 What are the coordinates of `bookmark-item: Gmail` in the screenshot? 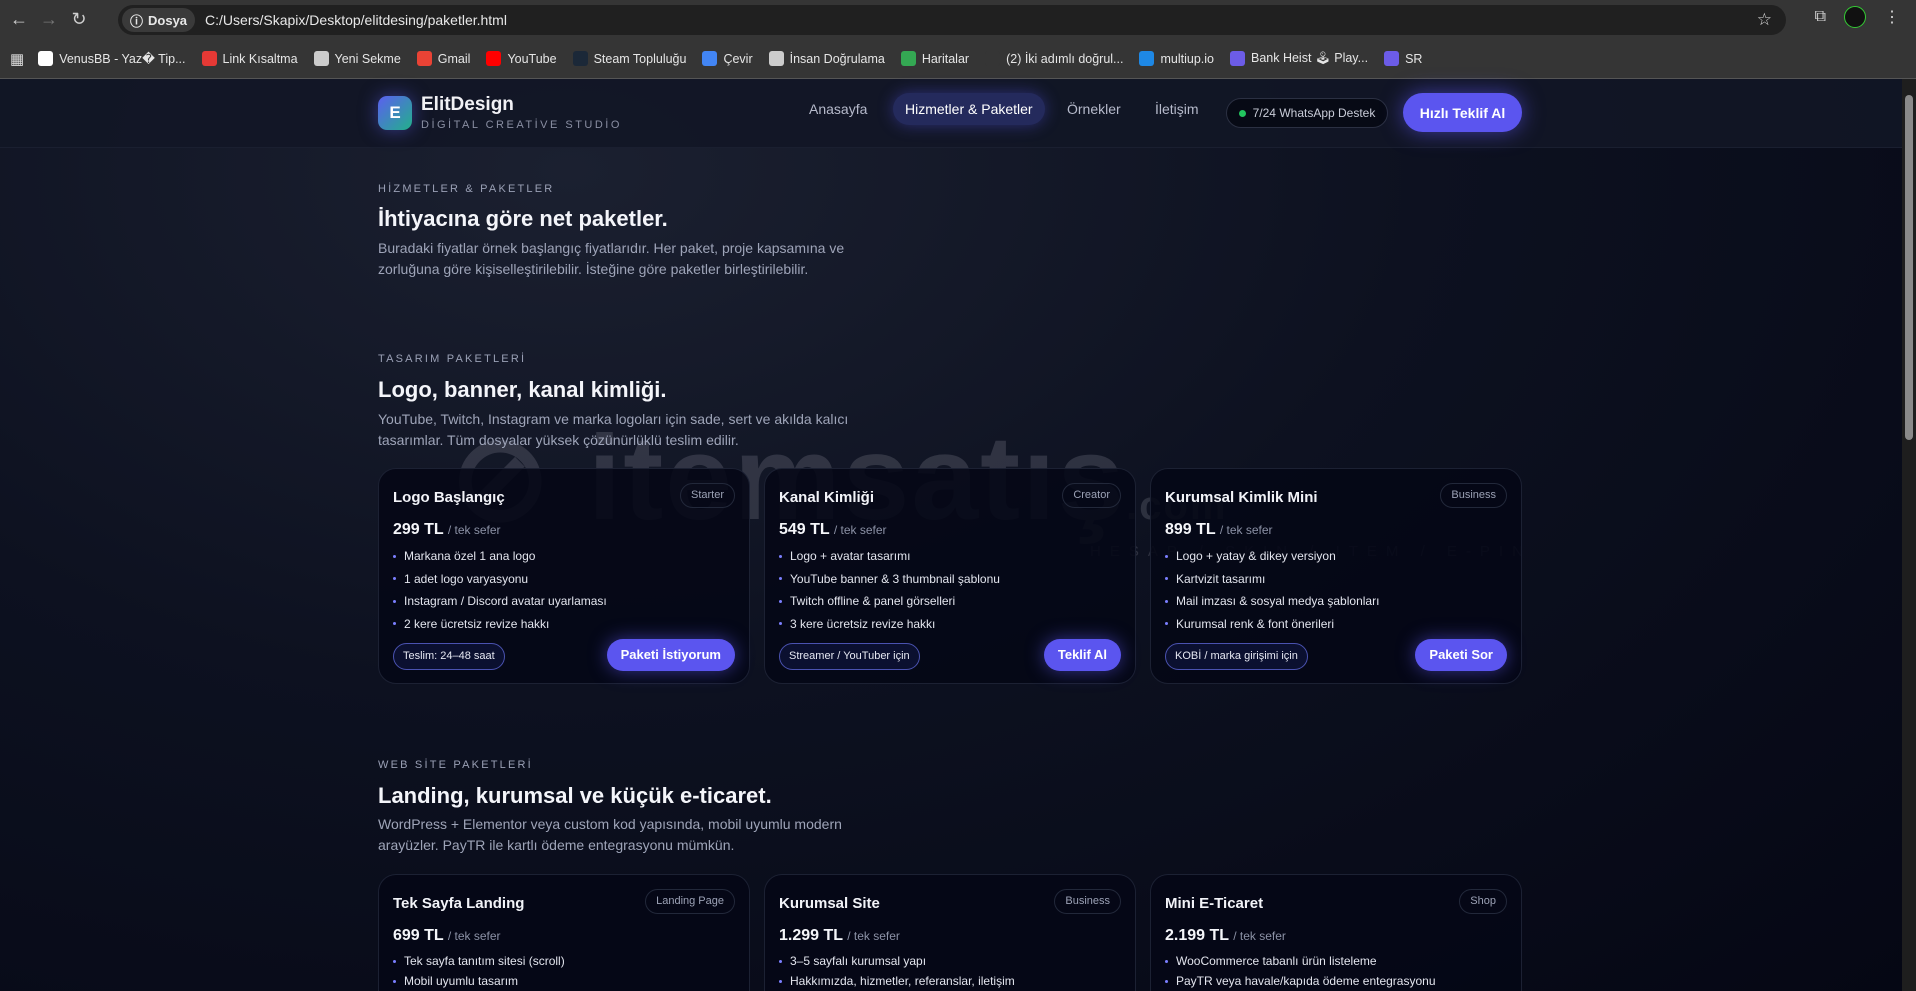 It's located at (443, 58).